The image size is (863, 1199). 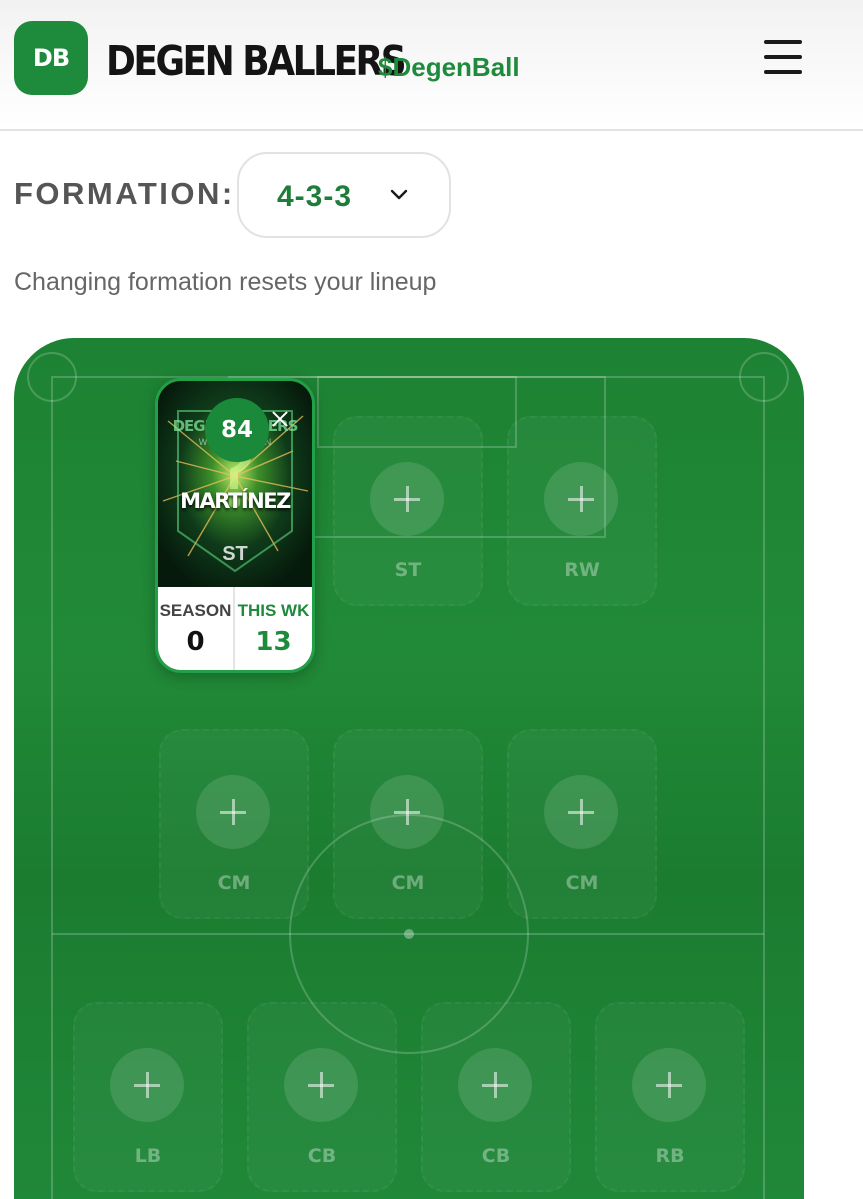 I want to click on week-stat: THIS WK 13, so click(x=273, y=628).